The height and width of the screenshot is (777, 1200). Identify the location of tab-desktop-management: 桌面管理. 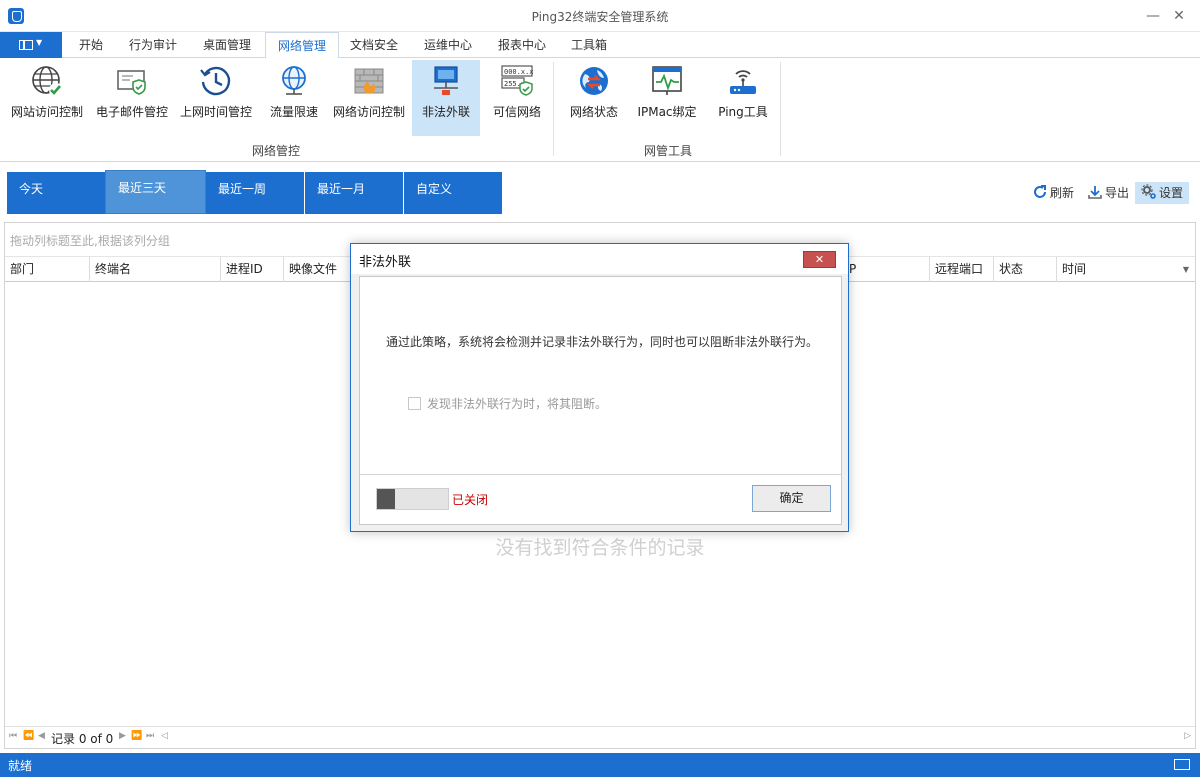
(227, 45).